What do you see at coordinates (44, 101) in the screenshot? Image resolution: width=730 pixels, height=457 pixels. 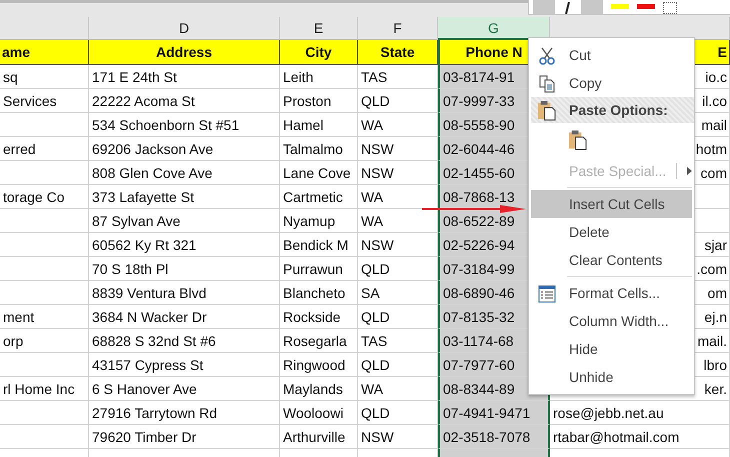 I see `table-cell: Services` at bounding box center [44, 101].